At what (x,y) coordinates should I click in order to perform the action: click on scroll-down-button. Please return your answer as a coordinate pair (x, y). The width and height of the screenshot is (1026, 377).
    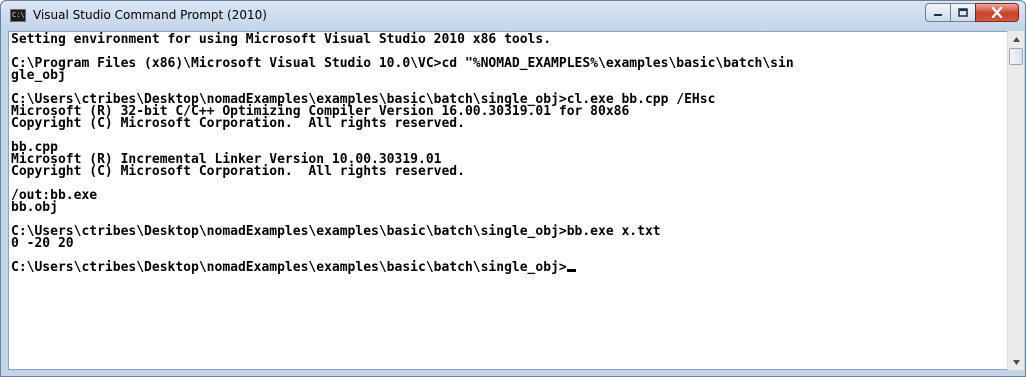
    Looking at the image, I should click on (1016, 362).